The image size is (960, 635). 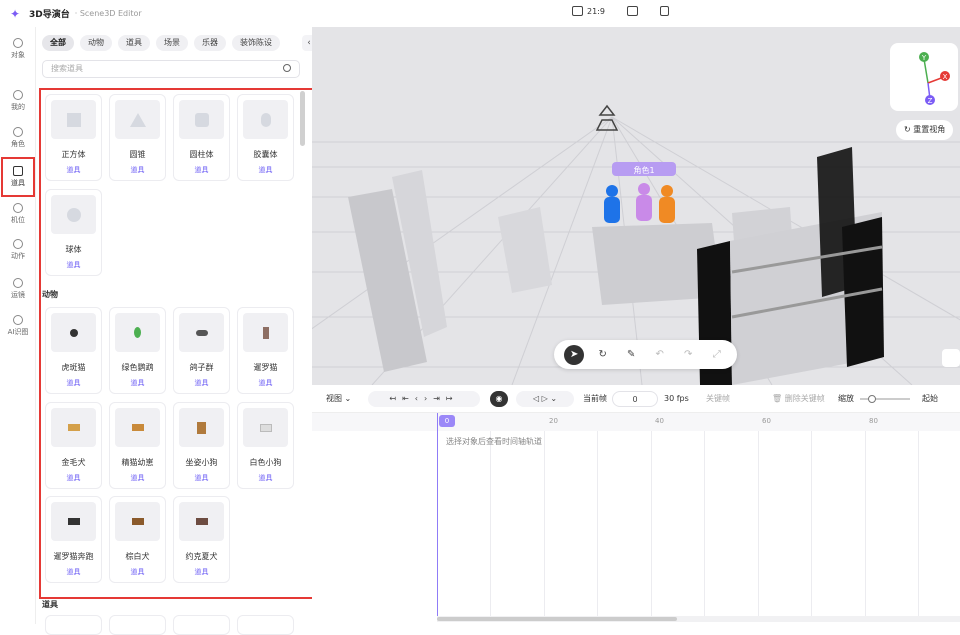 What do you see at coordinates (256, 43) in the screenshot?
I see `chip-decoration: 装饰陈设` at bounding box center [256, 43].